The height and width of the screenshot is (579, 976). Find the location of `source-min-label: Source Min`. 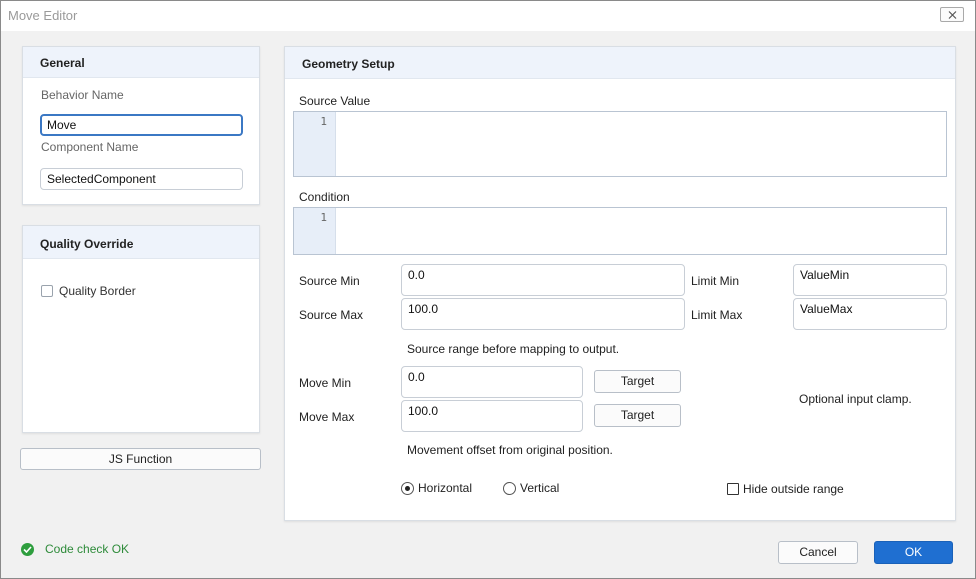

source-min-label: Source Min is located at coordinates (329, 281).